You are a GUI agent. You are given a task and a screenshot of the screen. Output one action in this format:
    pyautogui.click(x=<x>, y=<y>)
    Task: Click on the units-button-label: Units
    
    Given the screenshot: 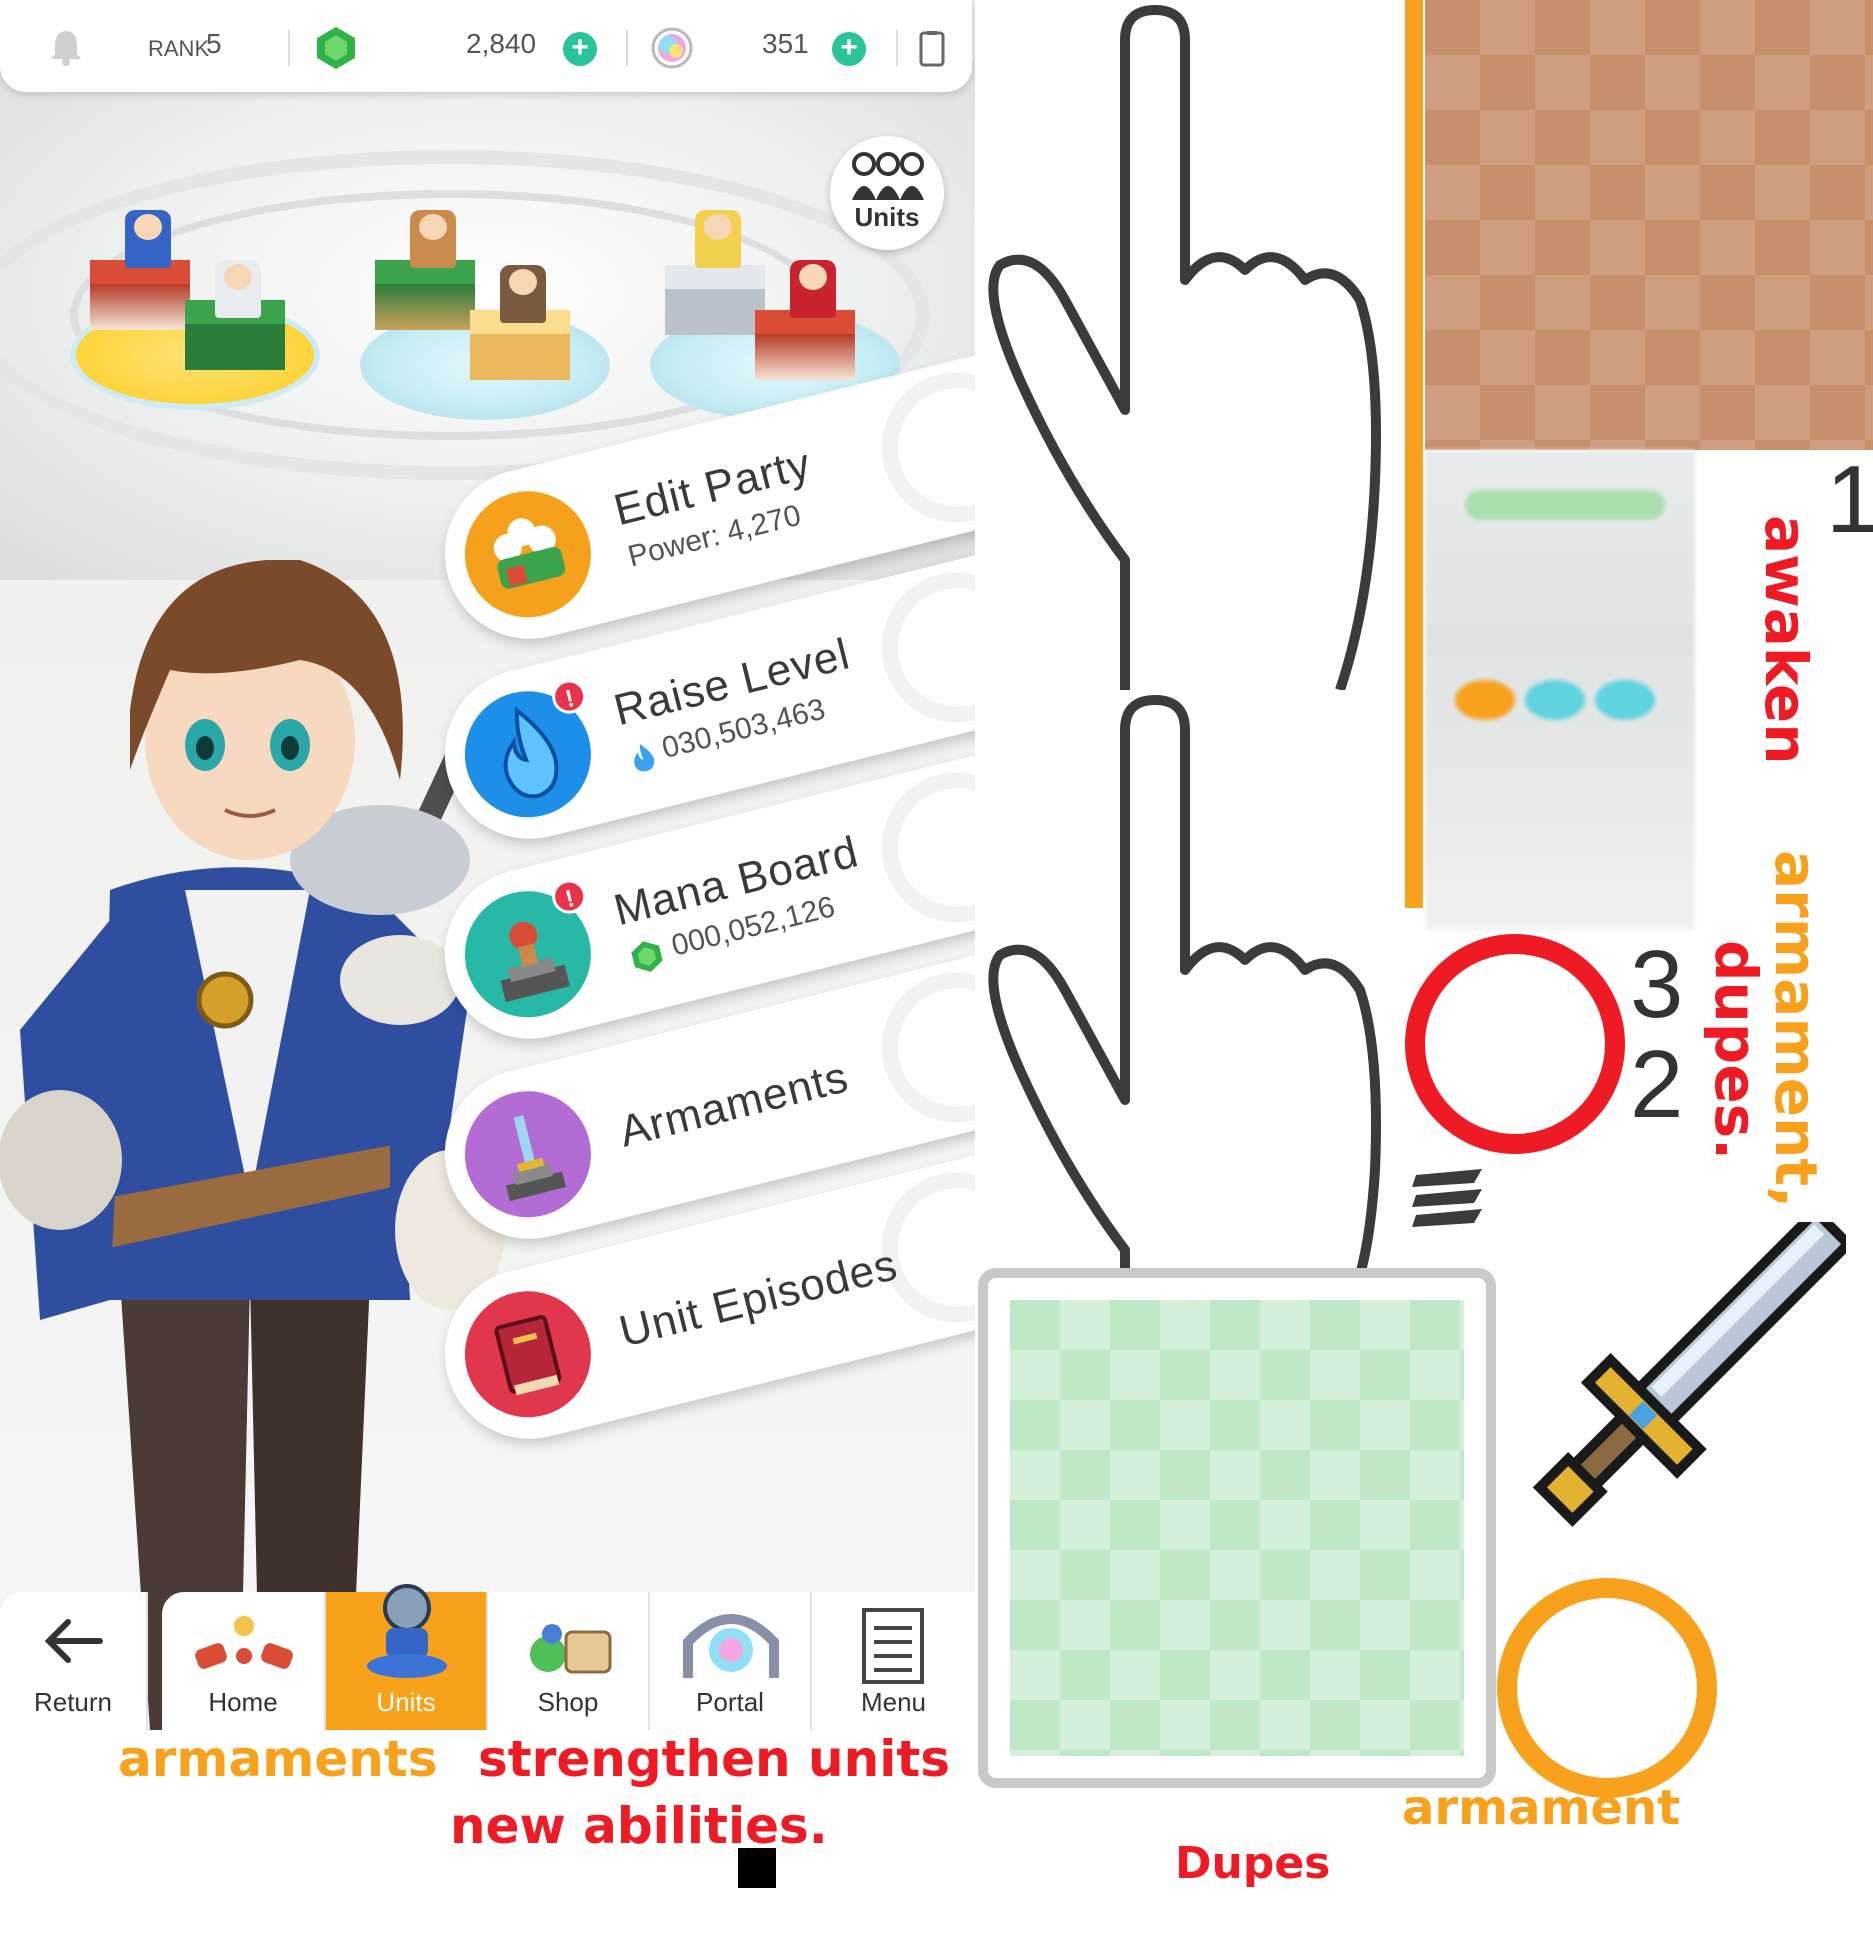 What is the action you would take?
    pyautogui.click(x=887, y=217)
    